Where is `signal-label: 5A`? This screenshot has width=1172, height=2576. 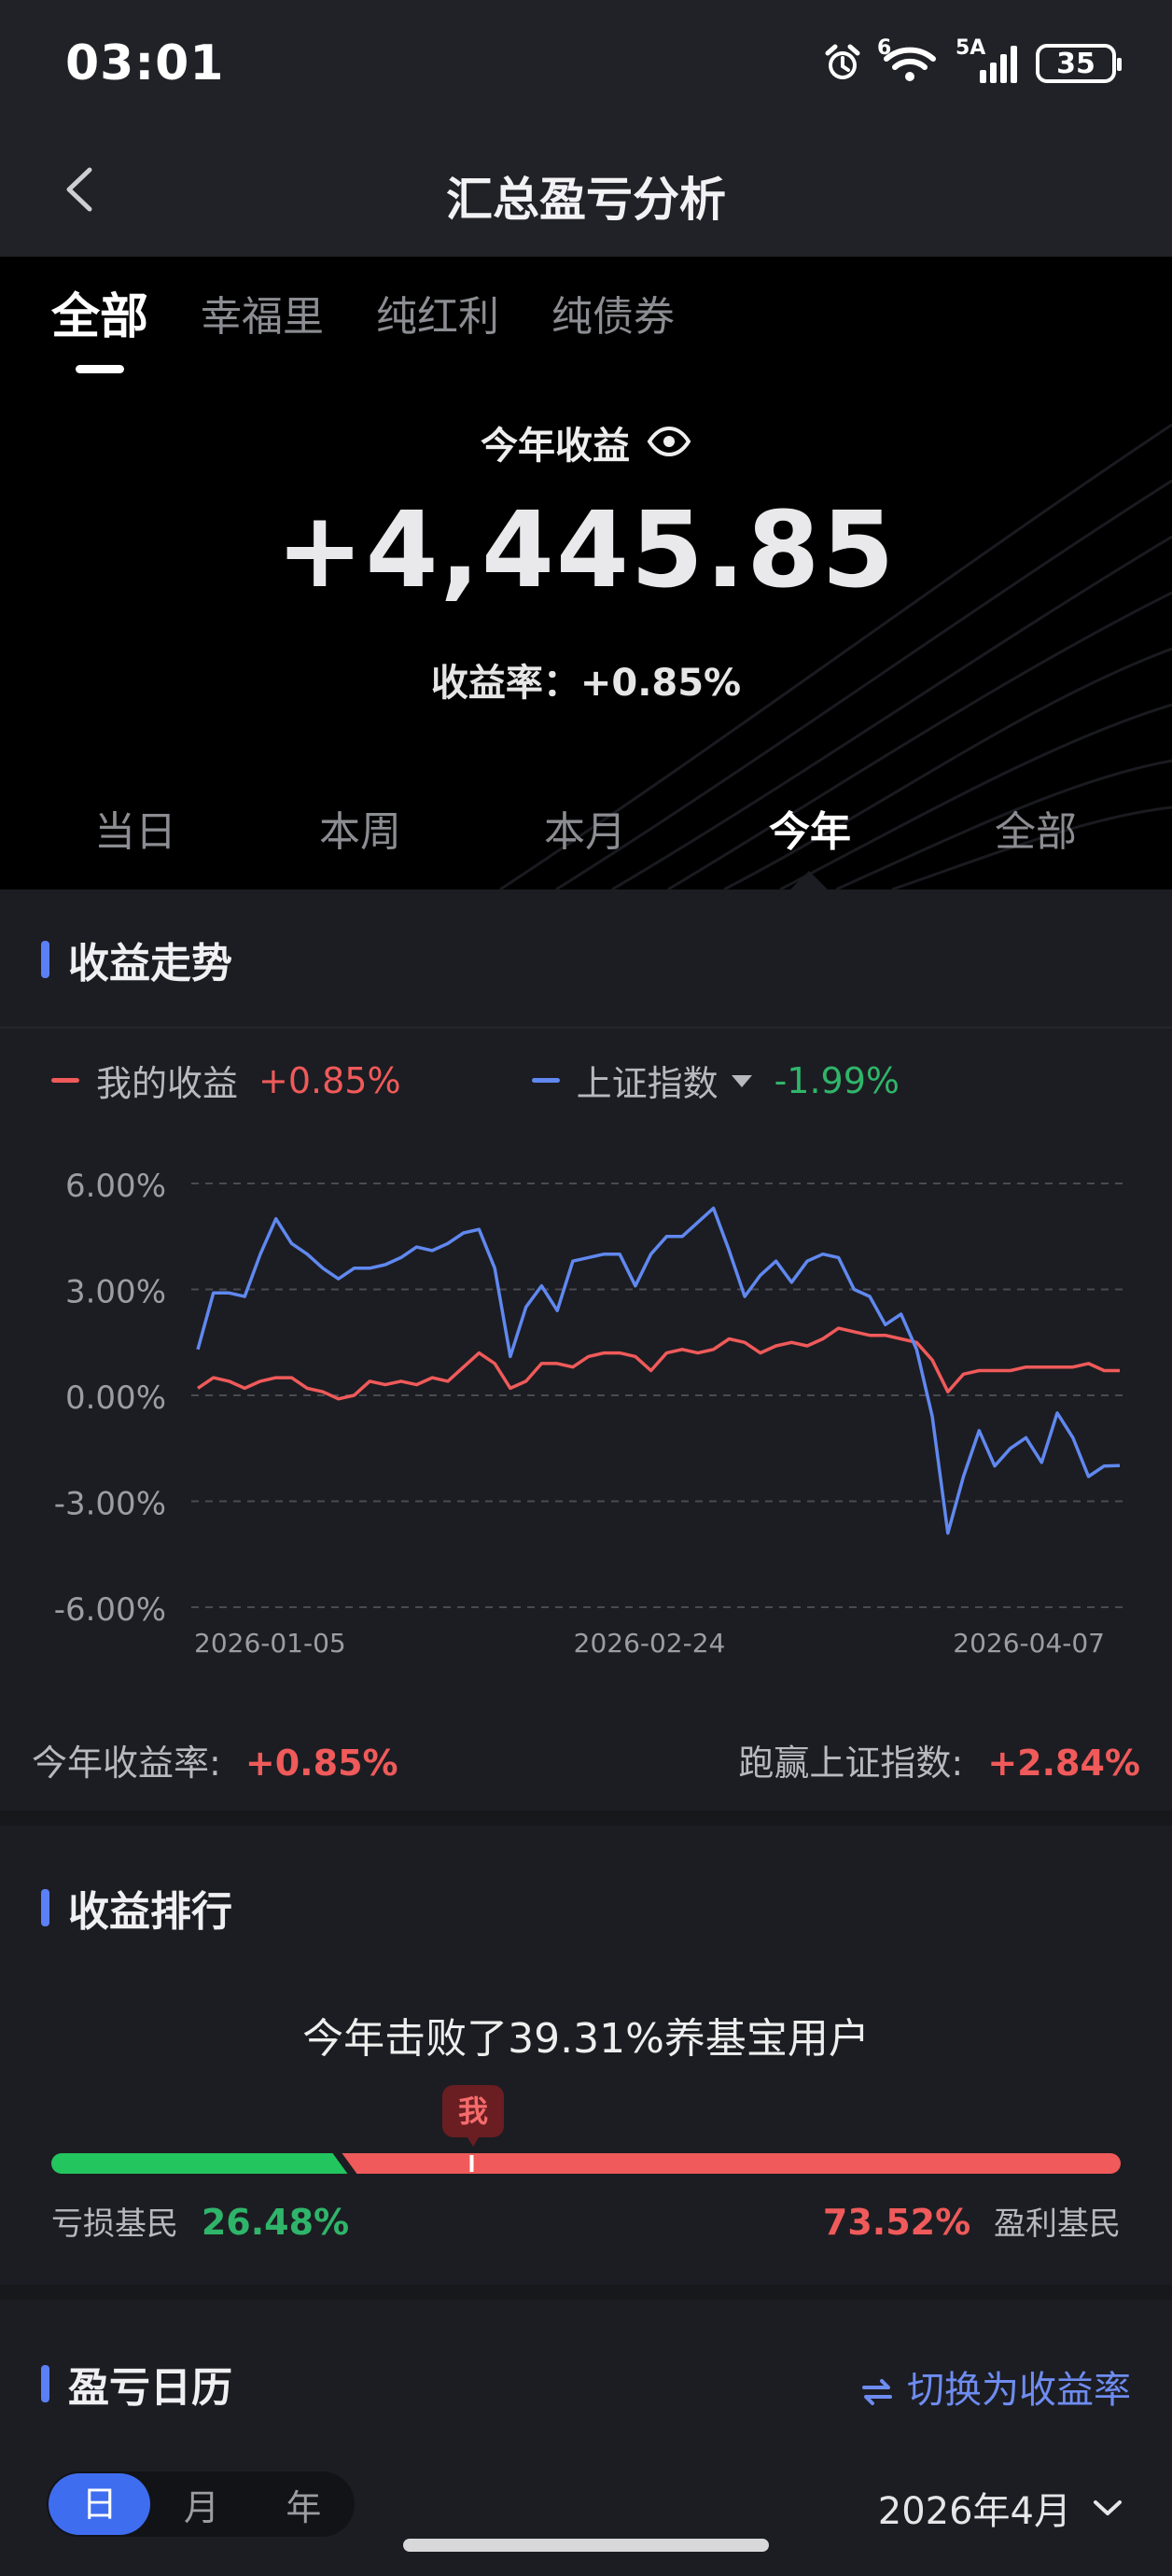 signal-label: 5A is located at coordinates (971, 48).